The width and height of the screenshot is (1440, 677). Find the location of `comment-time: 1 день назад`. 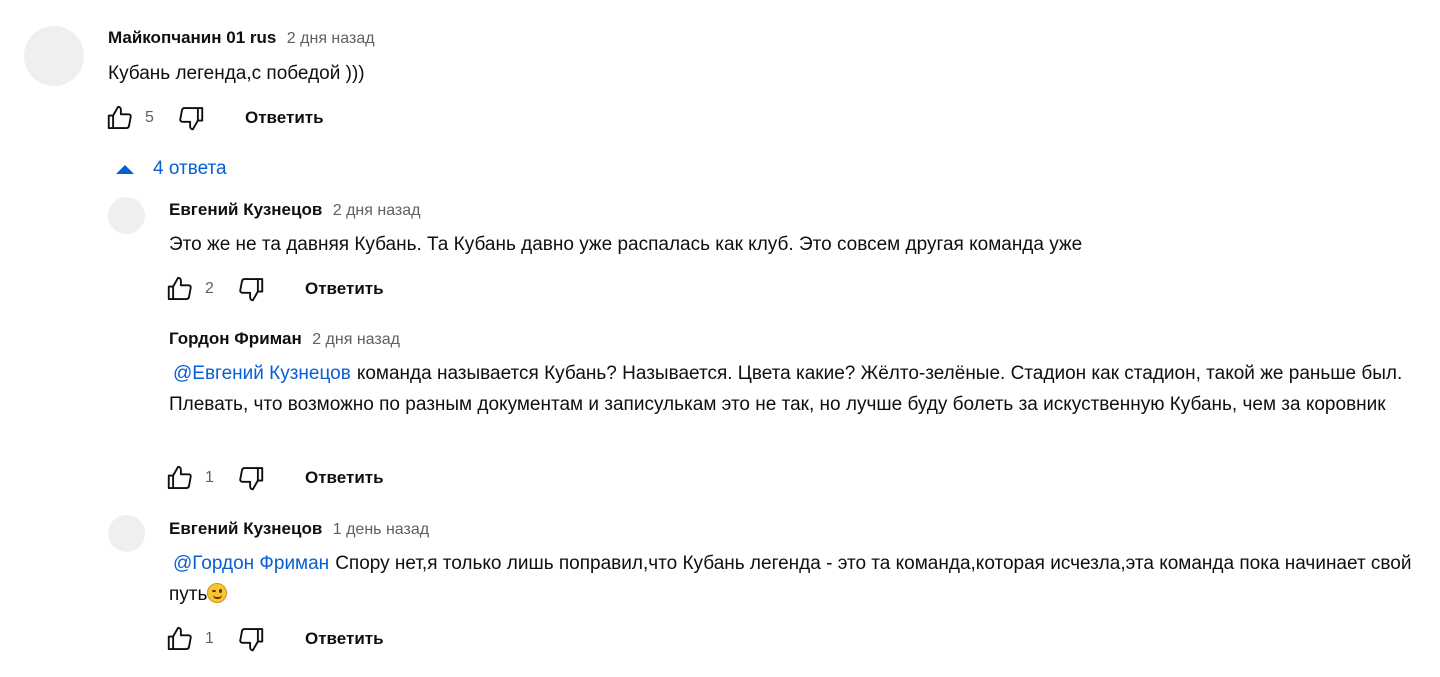

comment-time: 1 день назад is located at coordinates (381, 529).